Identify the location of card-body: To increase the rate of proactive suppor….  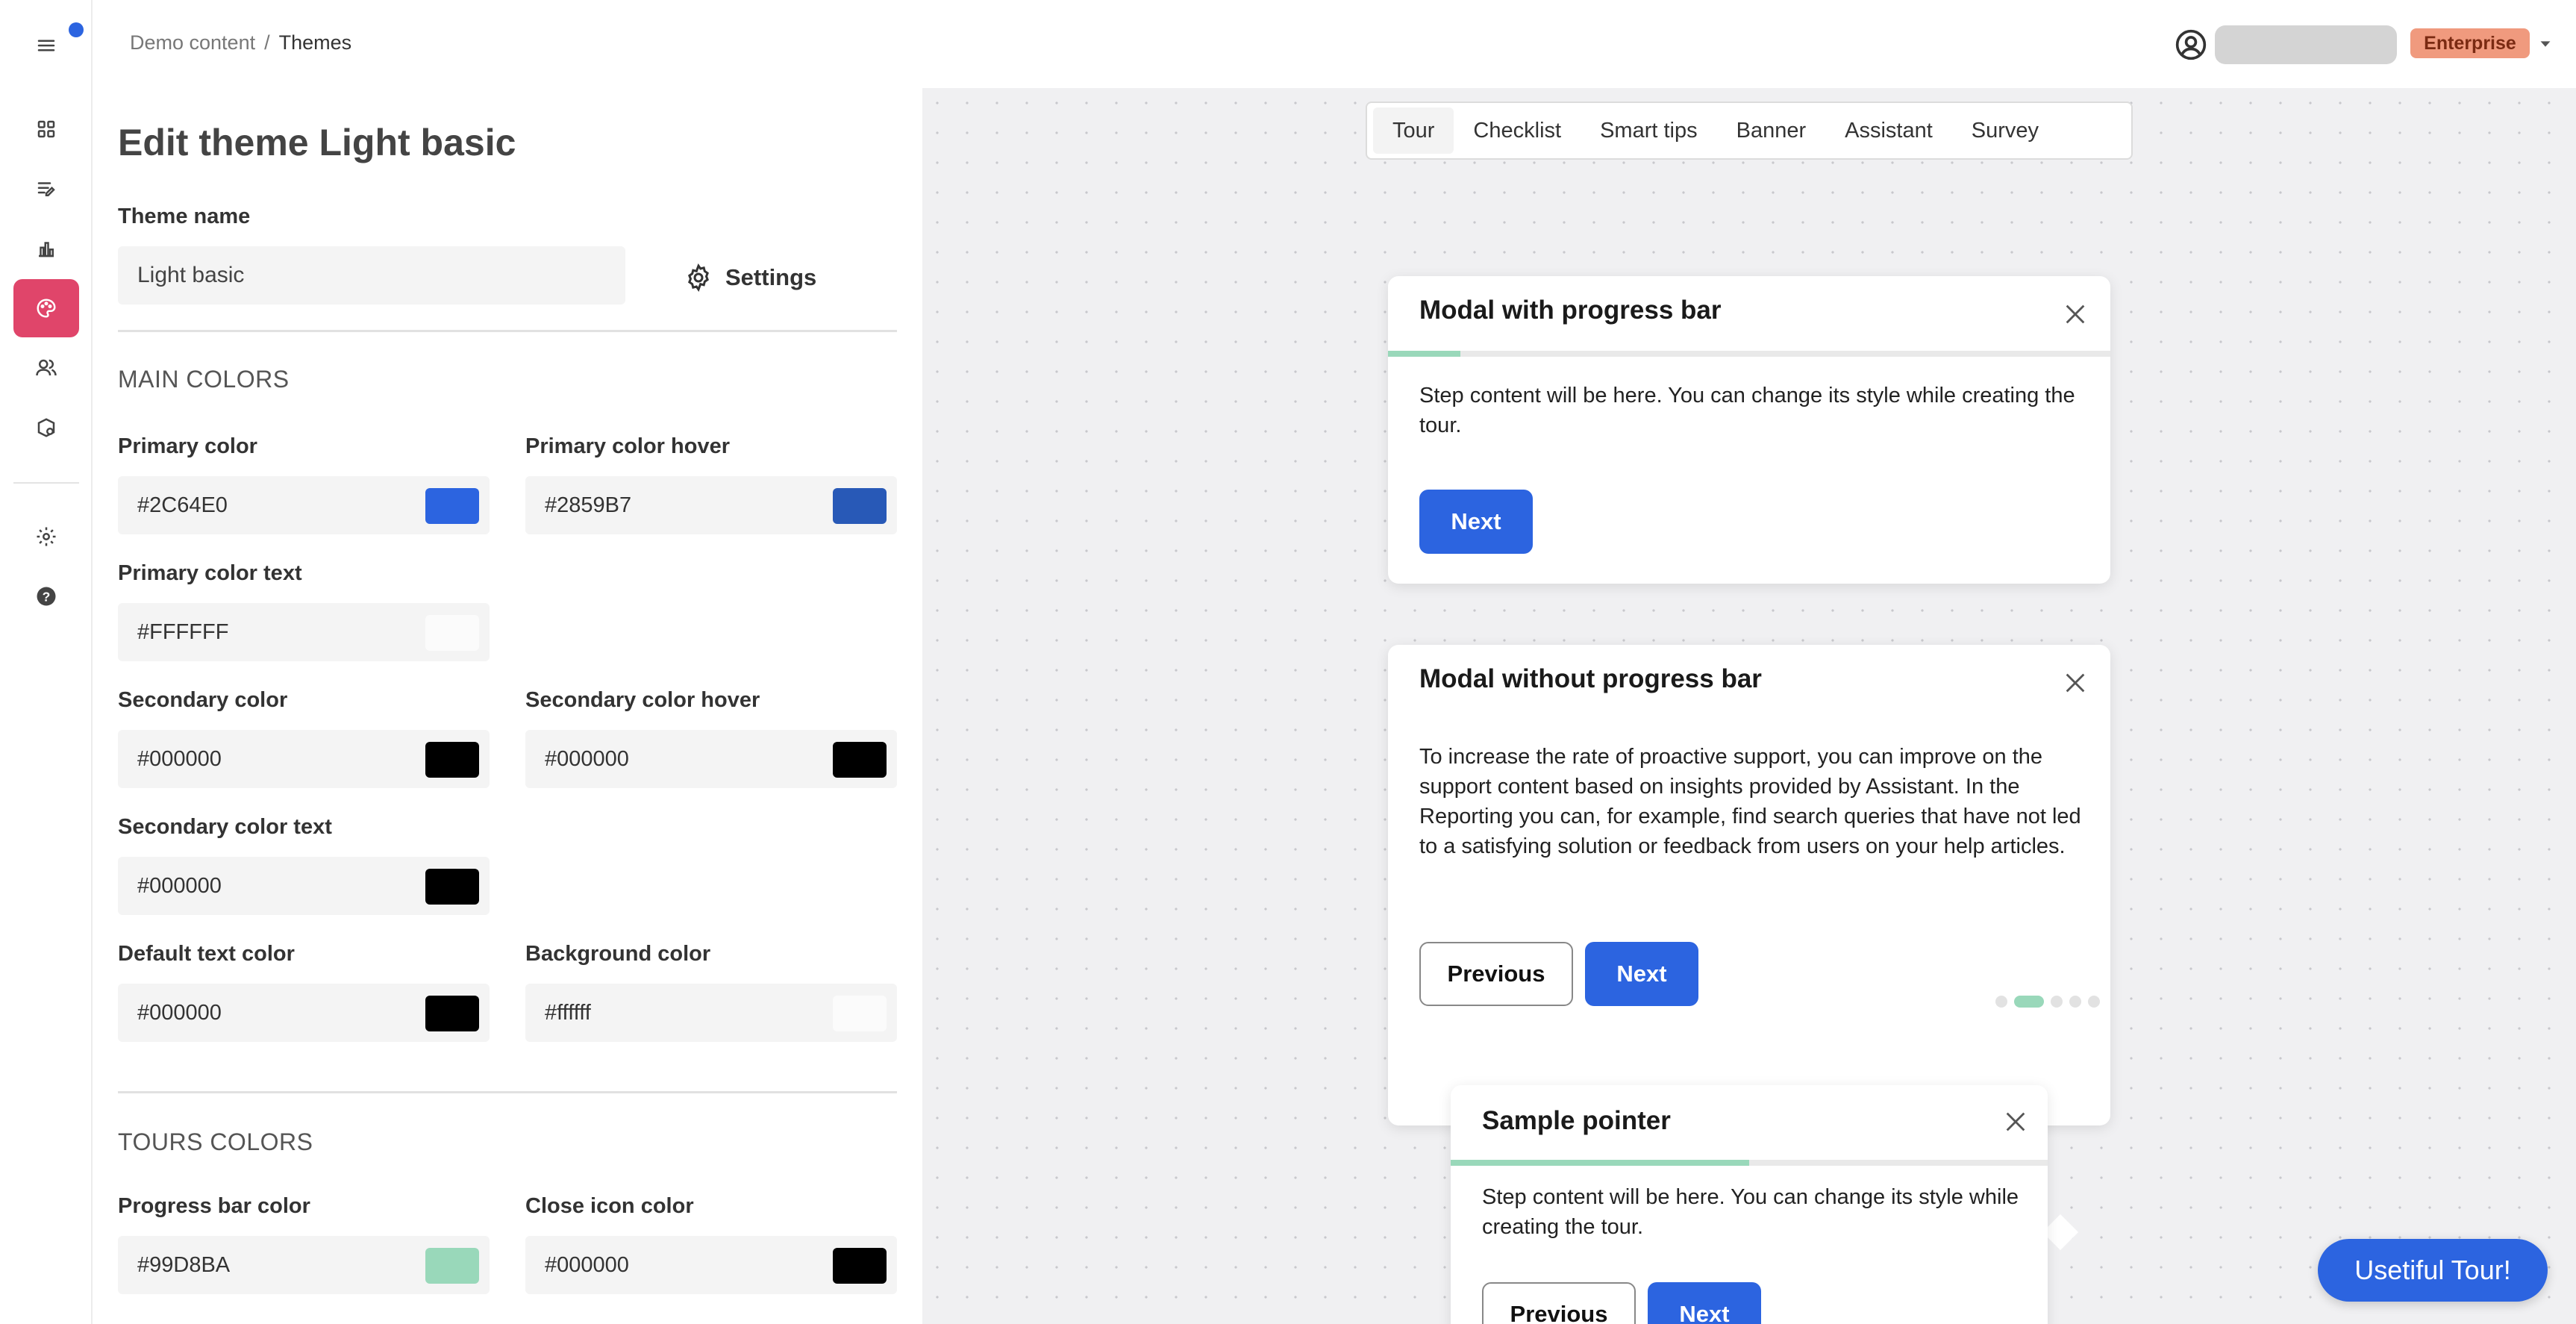
(1750, 801).